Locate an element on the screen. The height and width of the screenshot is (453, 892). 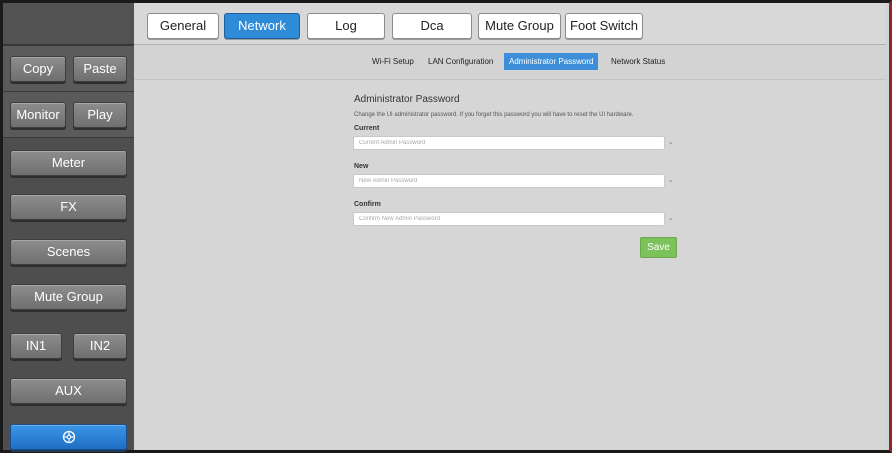
paste-button: Paste is located at coordinates (100, 69).